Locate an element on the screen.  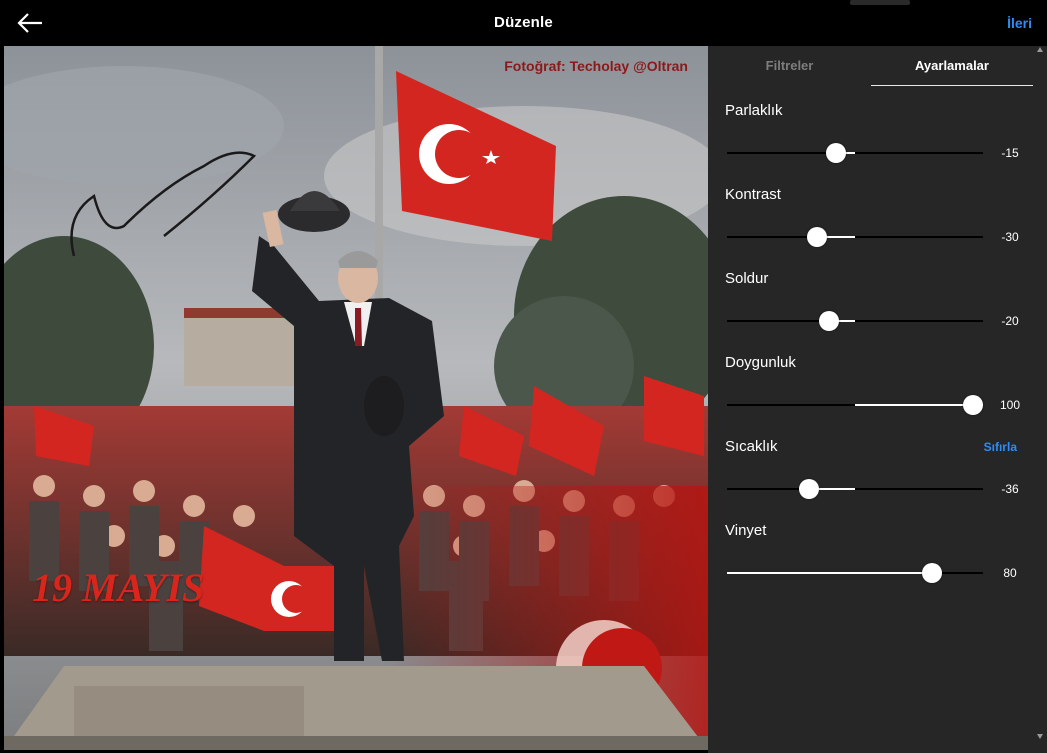
adjustment-label: Soldur is located at coordinates (747, 278).